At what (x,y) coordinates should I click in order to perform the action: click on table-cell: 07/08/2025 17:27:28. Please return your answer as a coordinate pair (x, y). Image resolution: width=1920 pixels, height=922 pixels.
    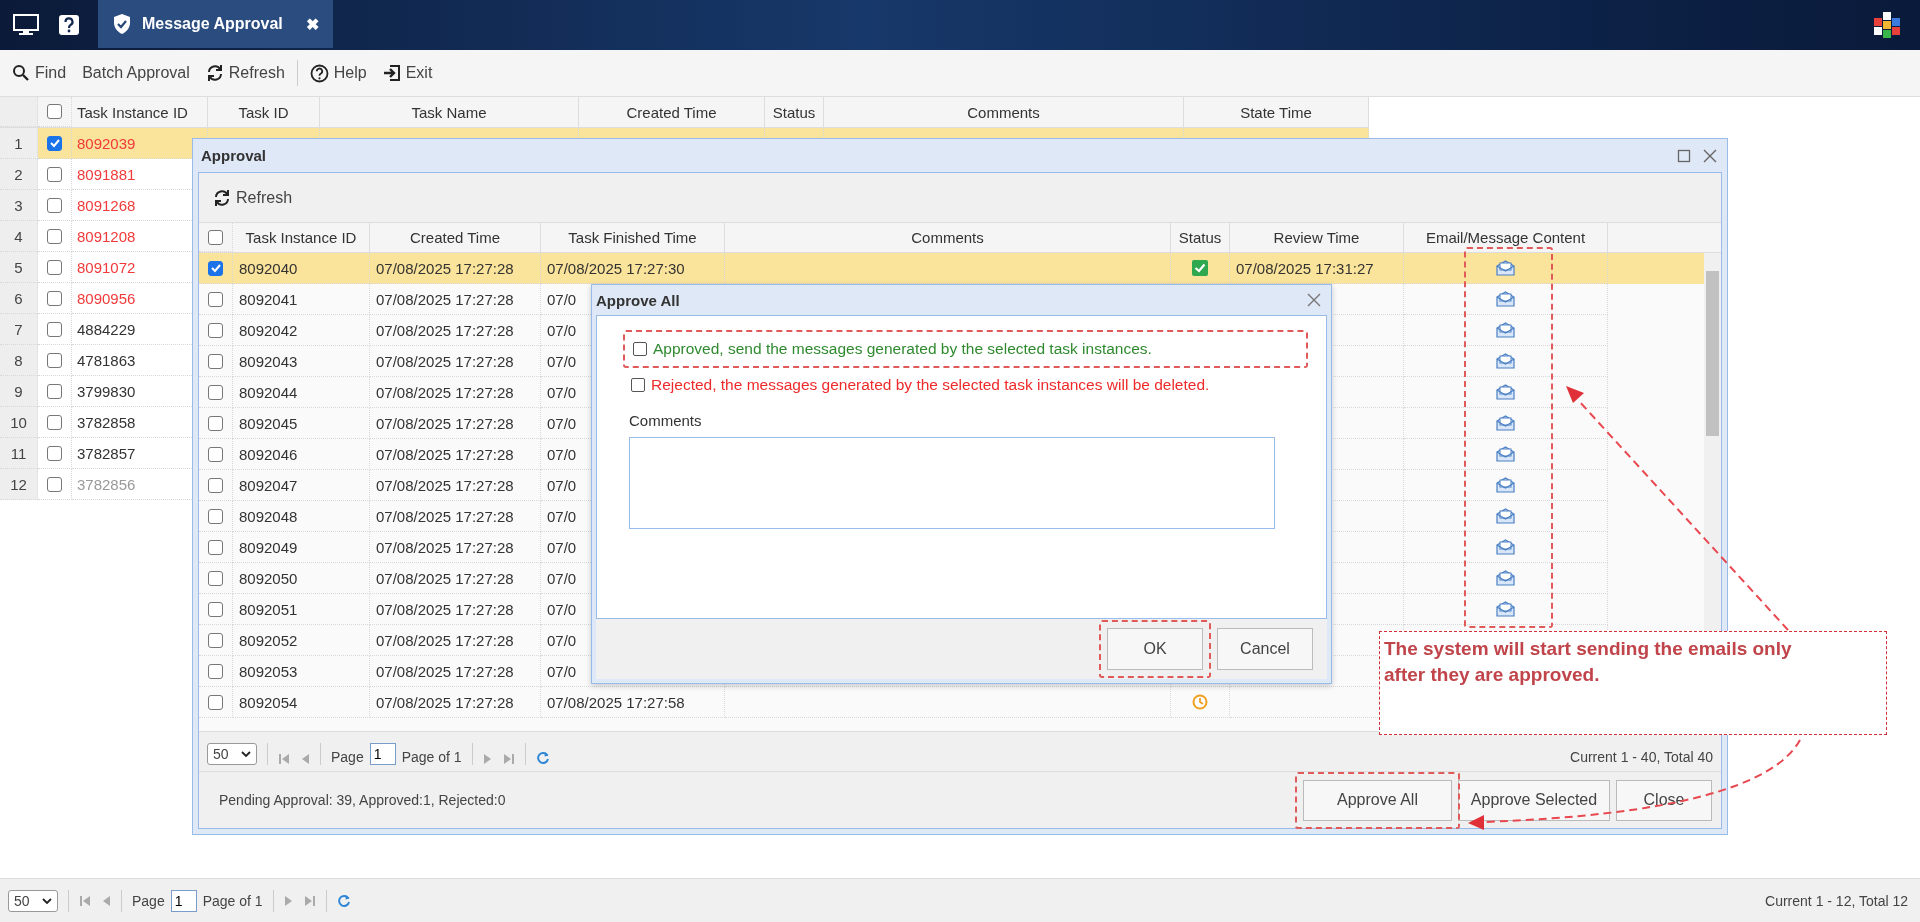
    Looking at the image, I should click on (445, 299).